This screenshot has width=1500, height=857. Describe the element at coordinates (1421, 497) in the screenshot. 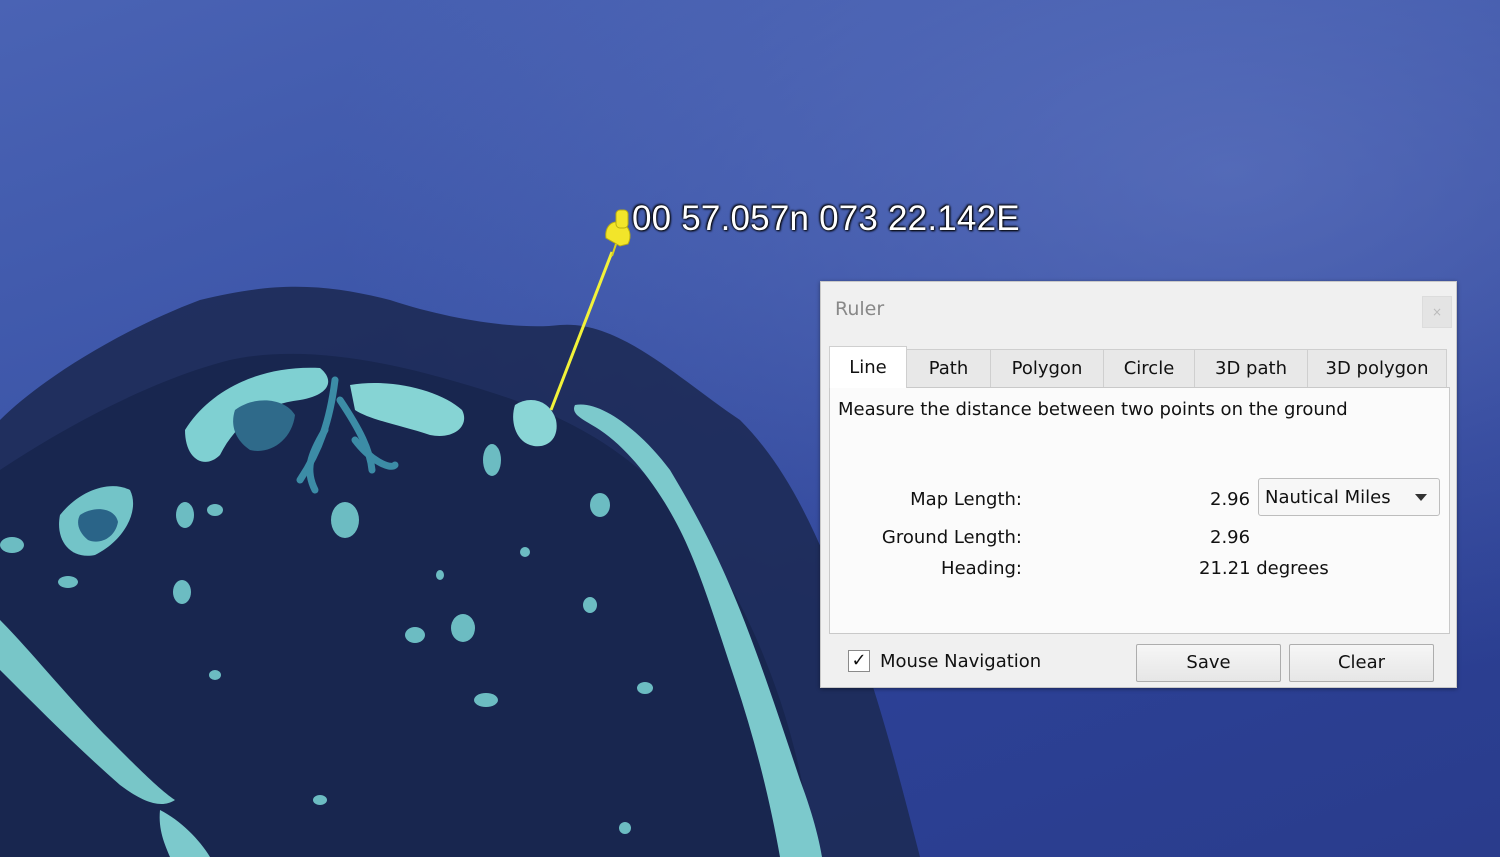

I see `chevron-down-icon` at that location.